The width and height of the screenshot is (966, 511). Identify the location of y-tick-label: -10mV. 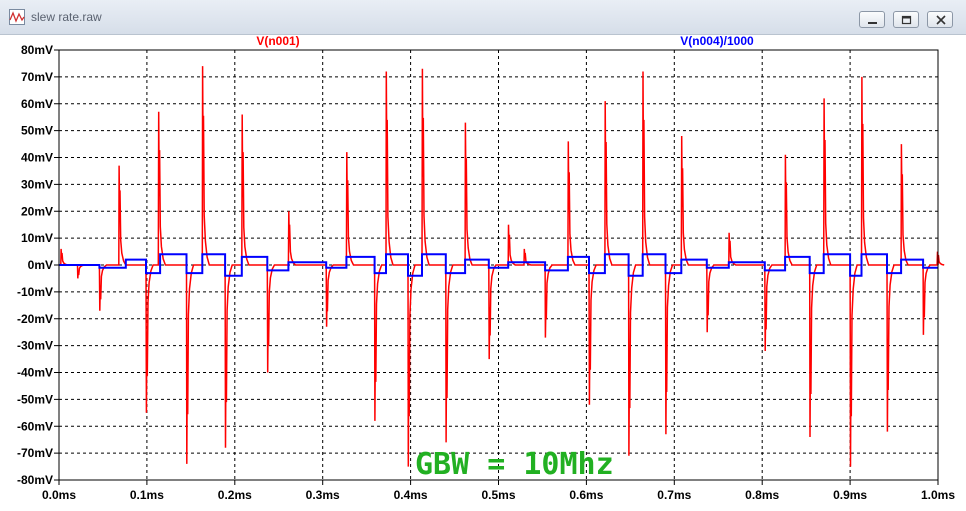
(35, 292).